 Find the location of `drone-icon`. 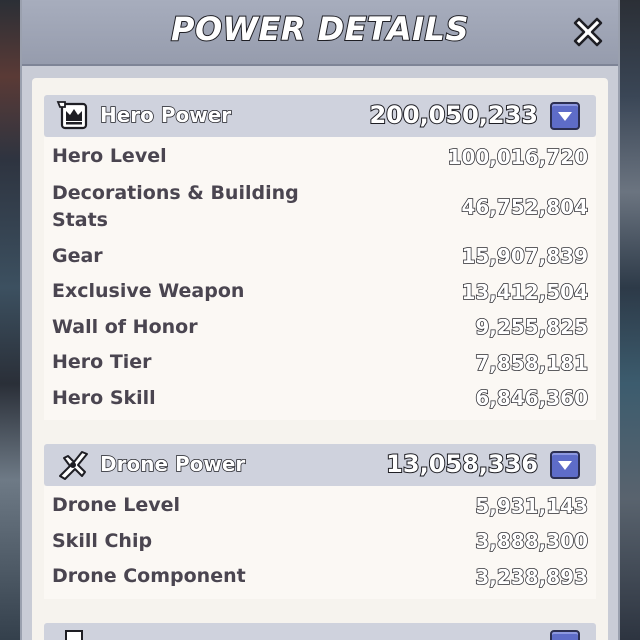

drone-icon is located at coordinates (73, 465).